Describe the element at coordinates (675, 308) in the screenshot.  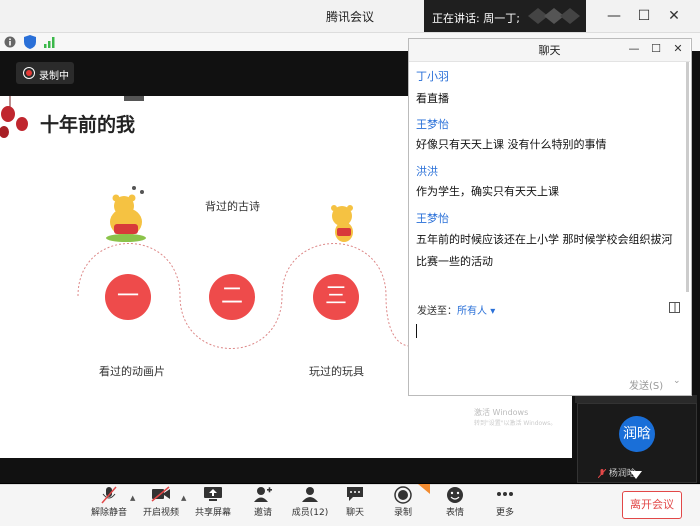
I see `chat-file-icon` at that location.